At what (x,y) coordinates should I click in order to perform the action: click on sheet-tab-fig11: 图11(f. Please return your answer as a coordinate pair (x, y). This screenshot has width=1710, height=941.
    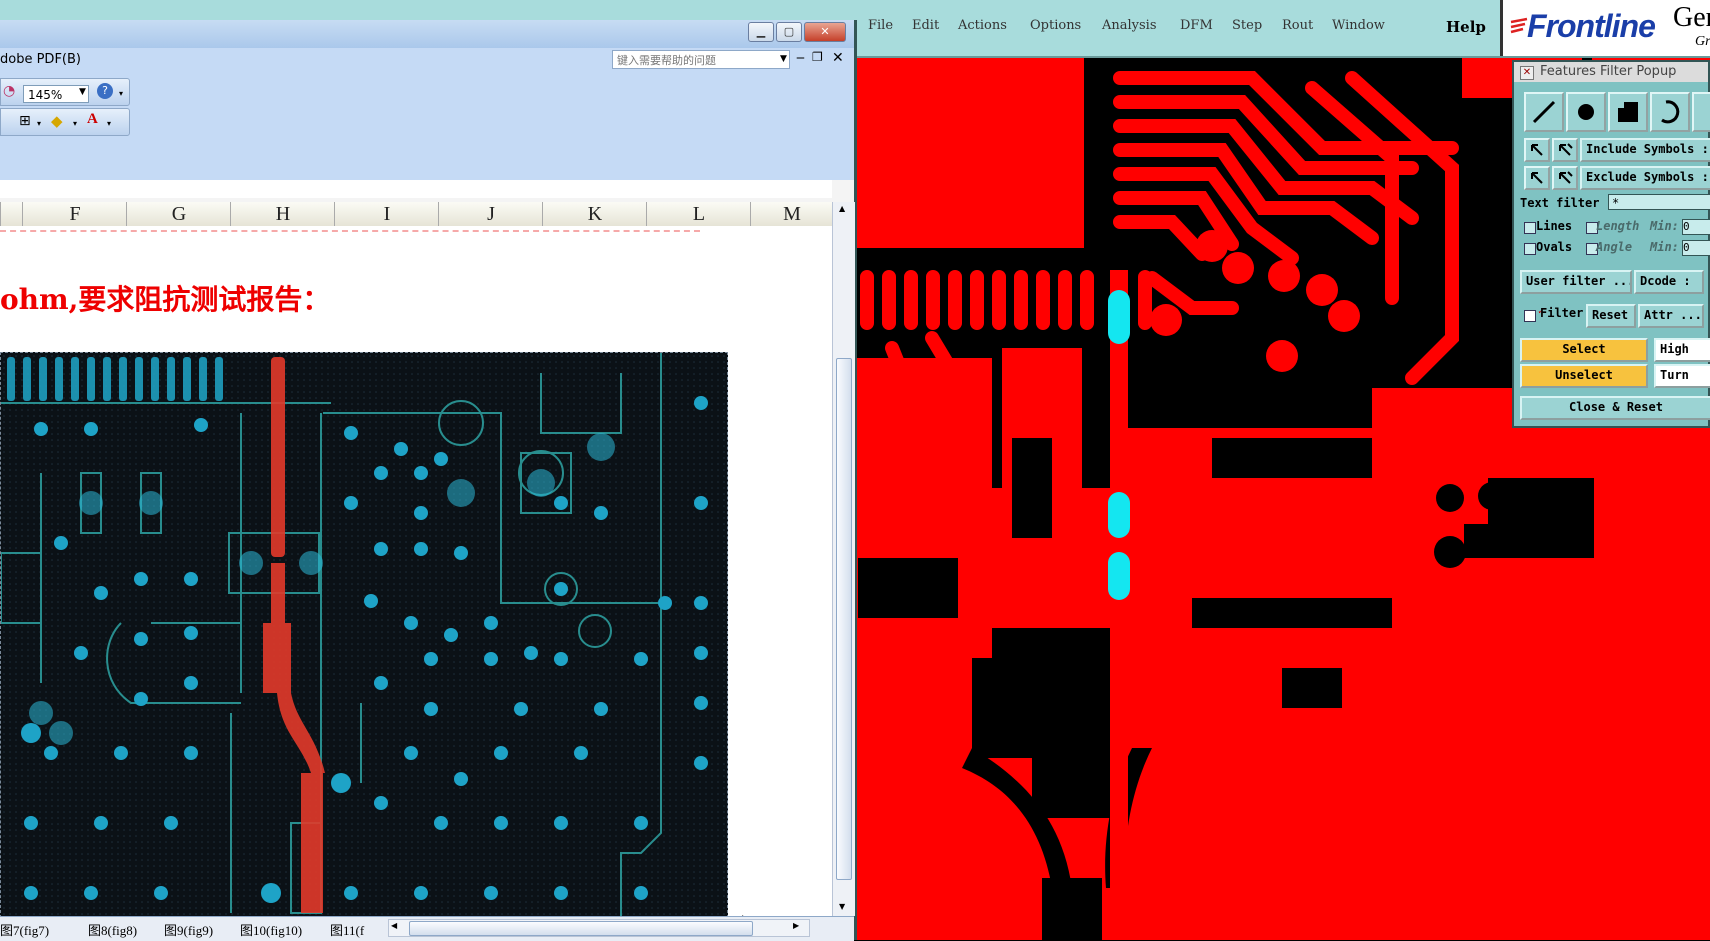
    Looking at the image, I should click on (347, 929).